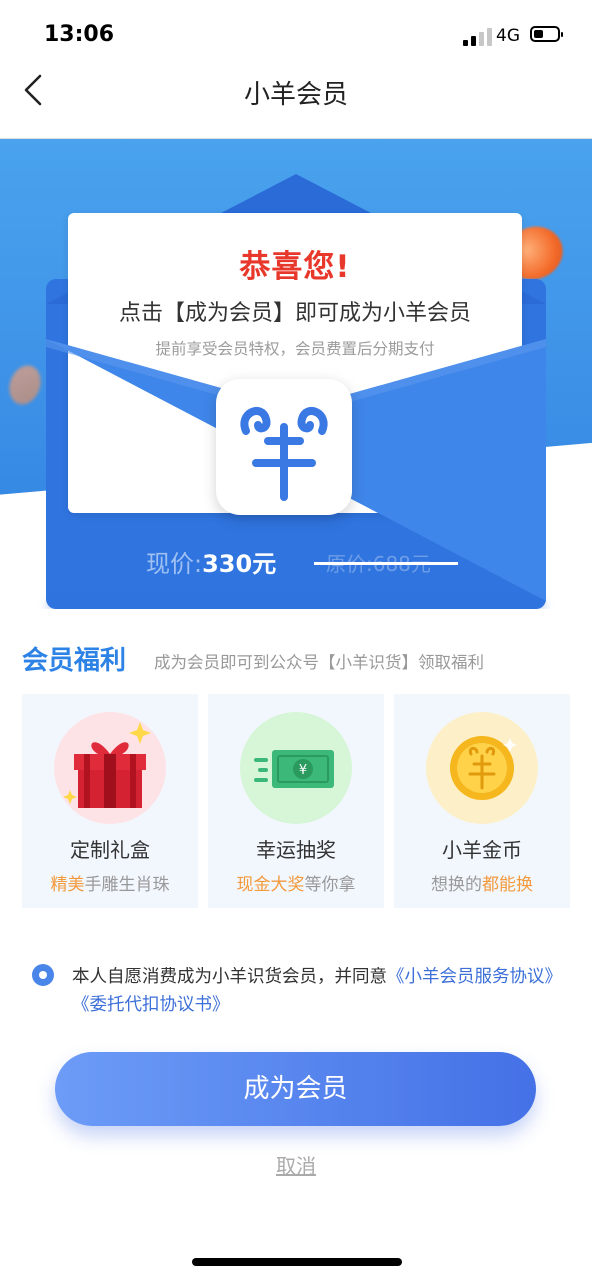 This screenshot has width=592, height=1280. I want to click on service-agreement-link: 《小羊会员服务协议》, so click(474, 977).